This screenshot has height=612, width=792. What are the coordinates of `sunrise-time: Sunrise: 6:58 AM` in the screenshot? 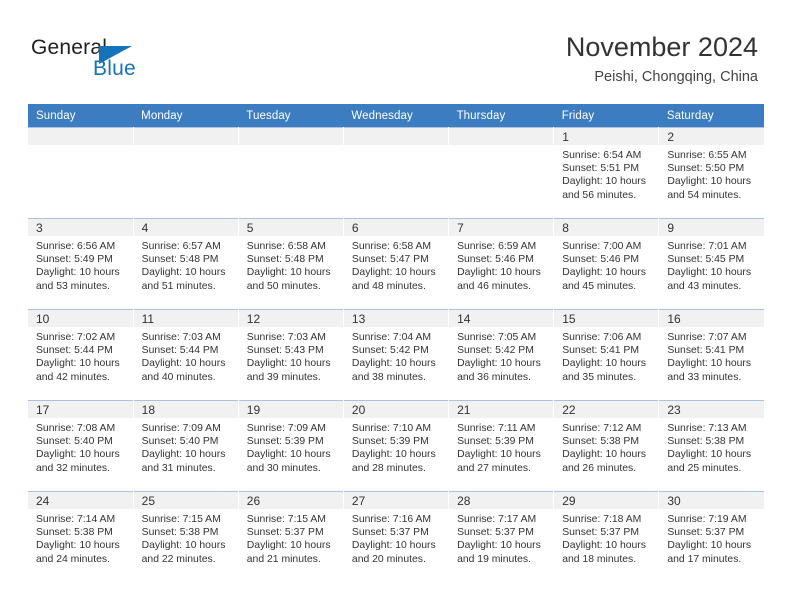 It's located at (286, 246).